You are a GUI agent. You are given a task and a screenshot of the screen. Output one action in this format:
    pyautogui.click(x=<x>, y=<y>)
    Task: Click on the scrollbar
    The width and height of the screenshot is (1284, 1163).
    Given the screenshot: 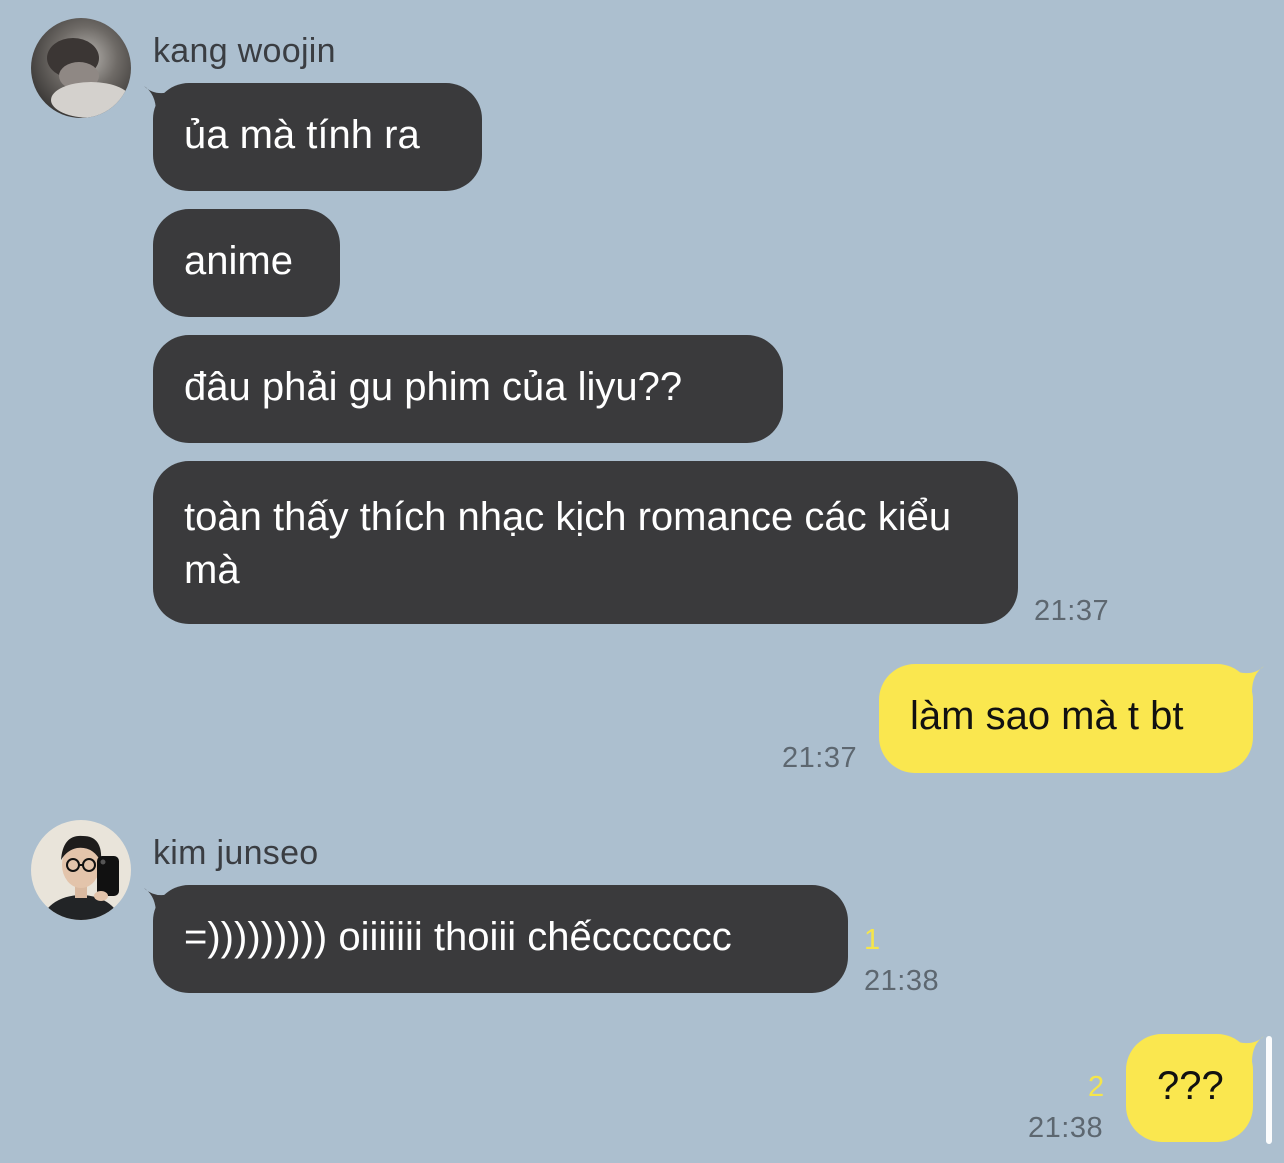 What is the action you would take?
    pyautogui.click(x=1269, y=1090)
    